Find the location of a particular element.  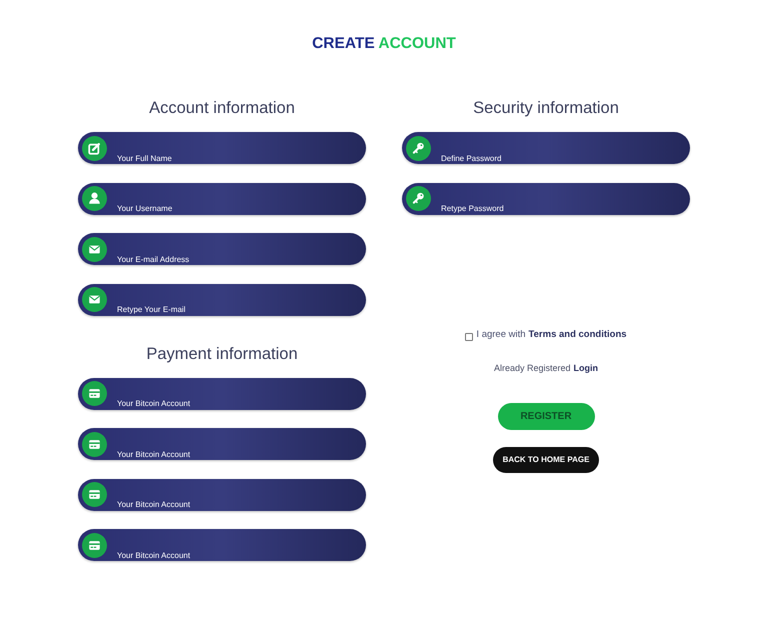

section-heading: Payment information is located at coordinates (222, 354).